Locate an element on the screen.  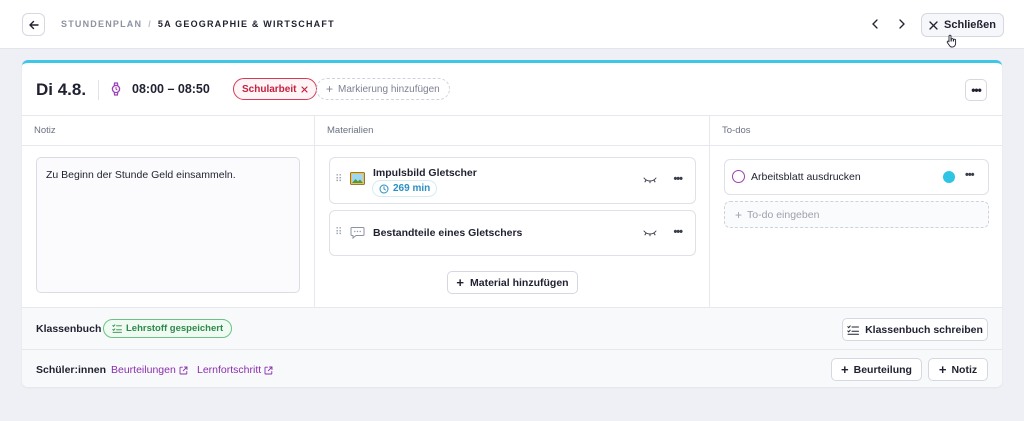
tag-label: Schularbeit is located at coordinates (269, 89).